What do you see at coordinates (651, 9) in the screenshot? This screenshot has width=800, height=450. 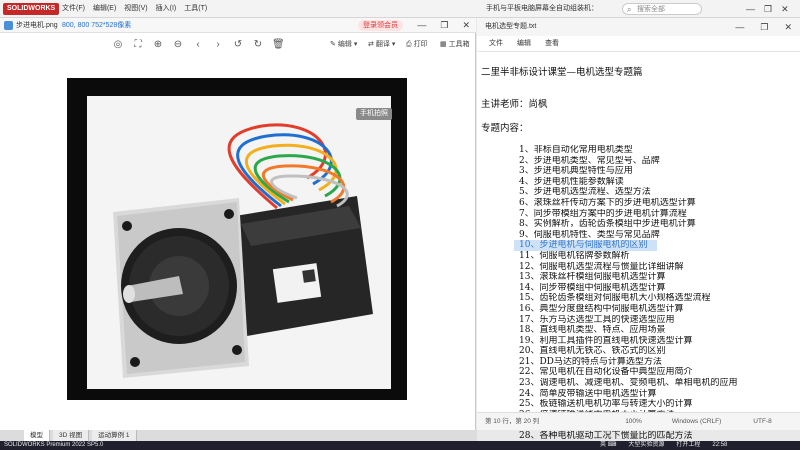 I see `search-placeholder: 搜索全部` at bounding box center [651, 9].